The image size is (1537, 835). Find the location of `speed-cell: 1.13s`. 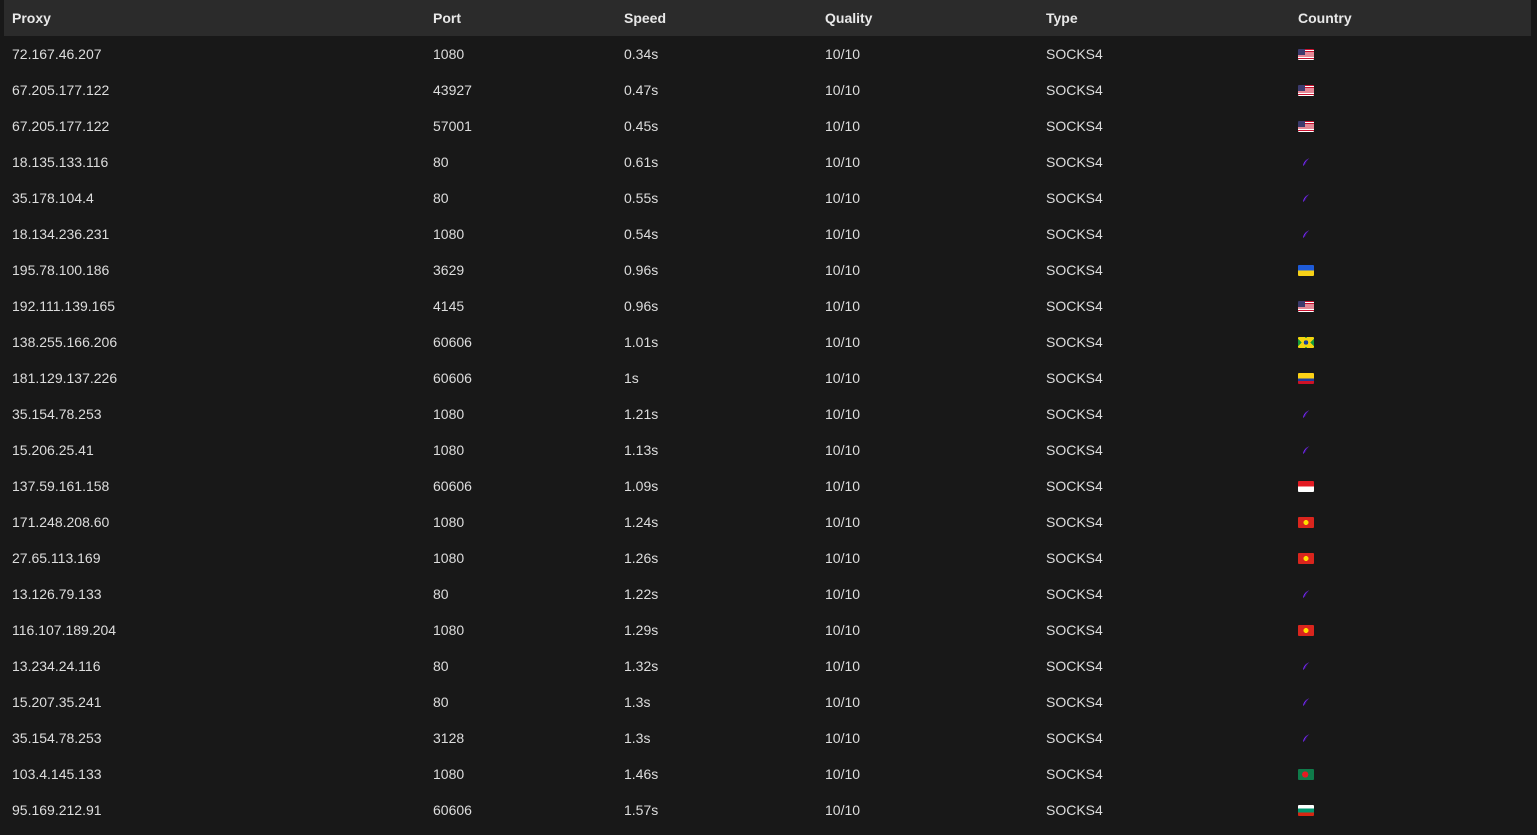

speed-cell: 1.13s is located at coordinates (641, 450).